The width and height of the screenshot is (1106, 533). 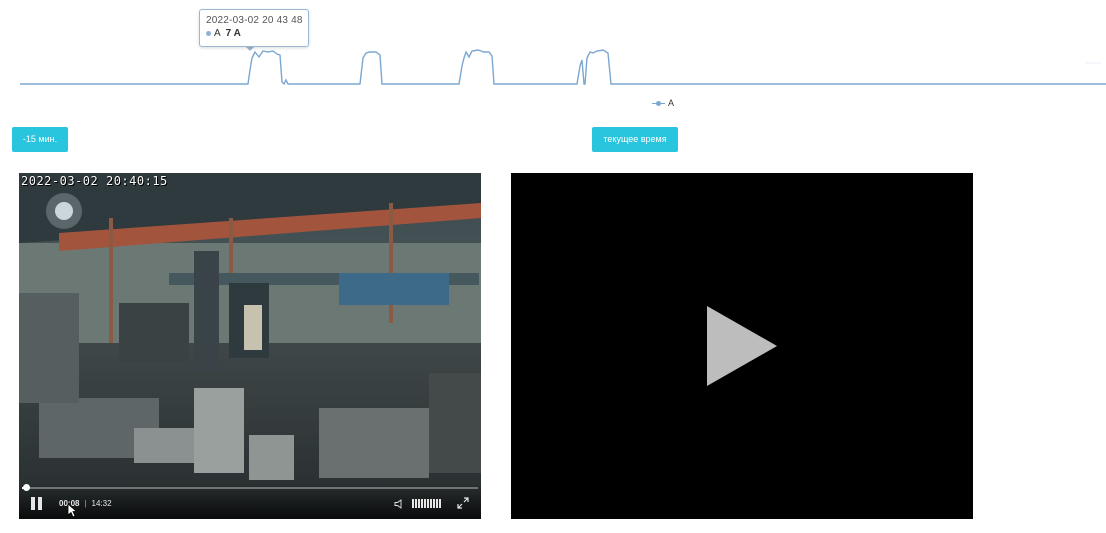 I want to click on camera-overlay-timestamp: 2022-03-02 20:40:15, so click(x=94, y=181).